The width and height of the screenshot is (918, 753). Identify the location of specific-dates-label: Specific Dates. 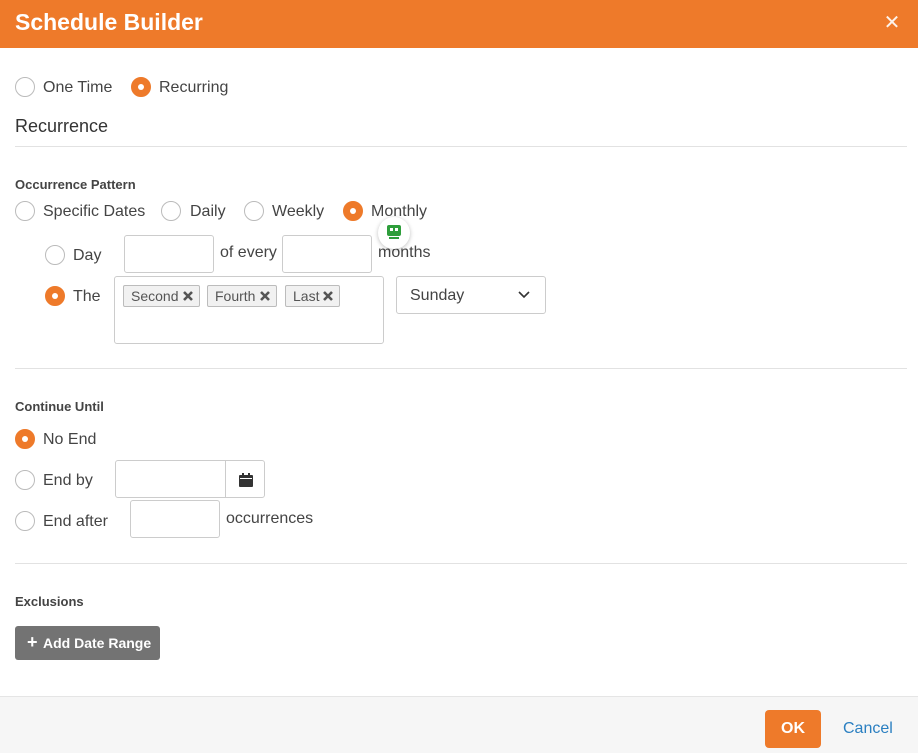
(94, 211).